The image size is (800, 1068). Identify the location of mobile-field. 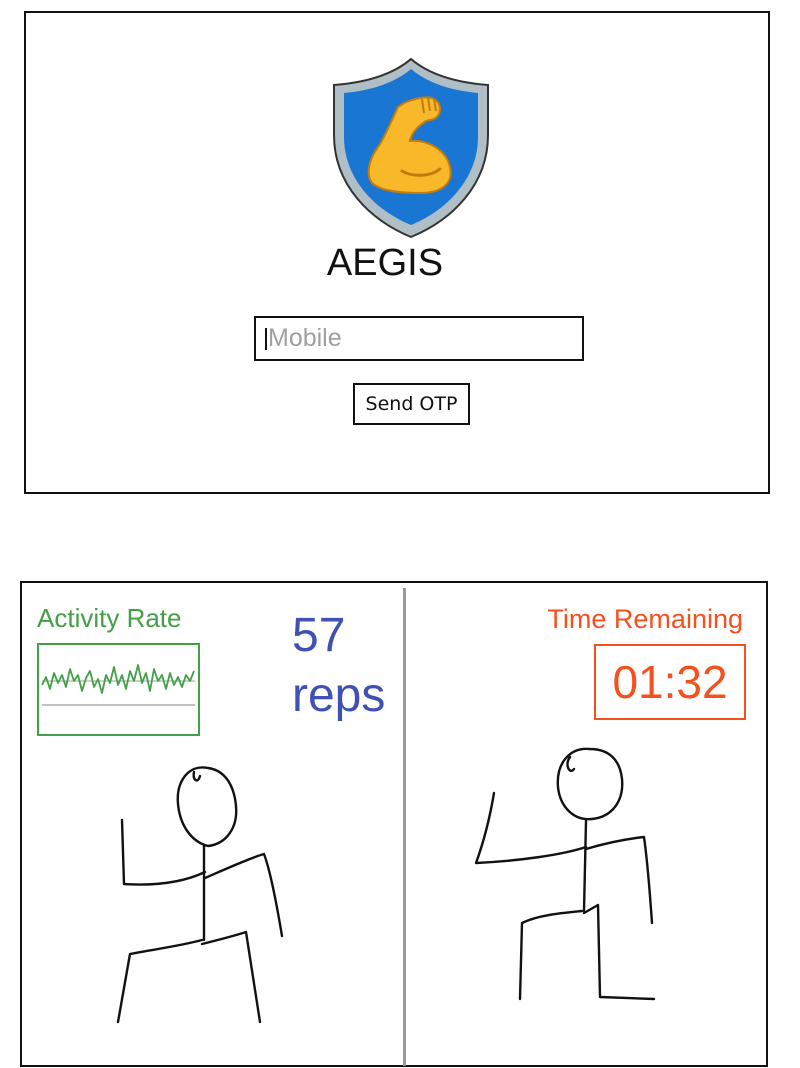
(419, 338).